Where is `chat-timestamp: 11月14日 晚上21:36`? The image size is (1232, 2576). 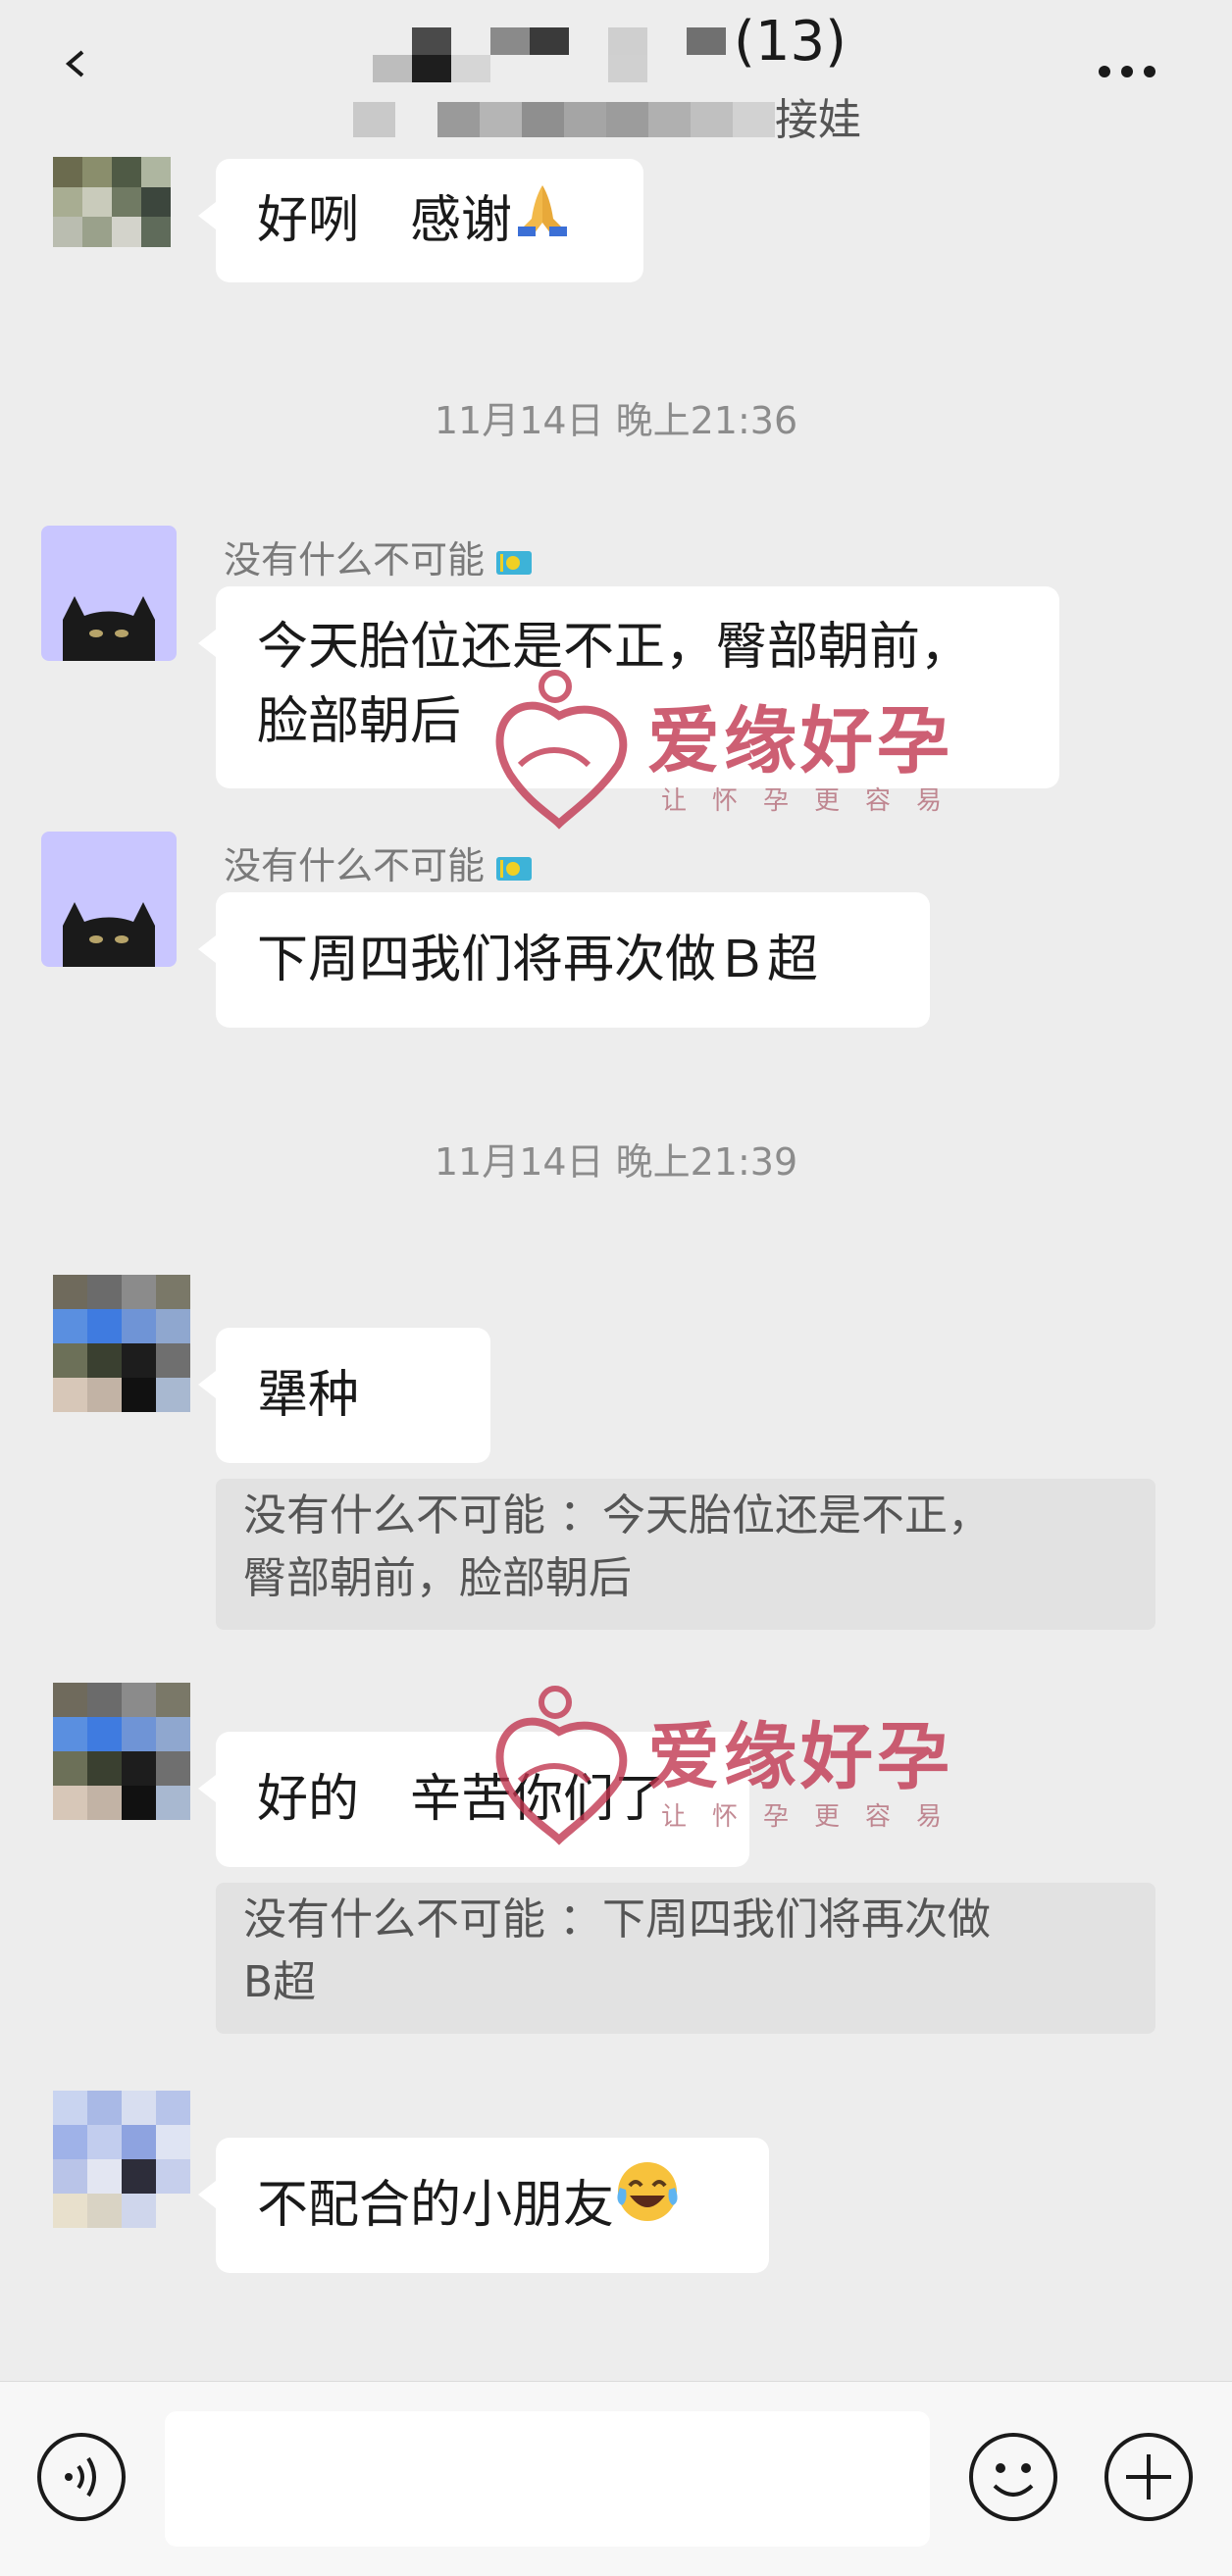
chat-timestamp: 11月14日 晚上21:36 is located at coordinates (616, 421).